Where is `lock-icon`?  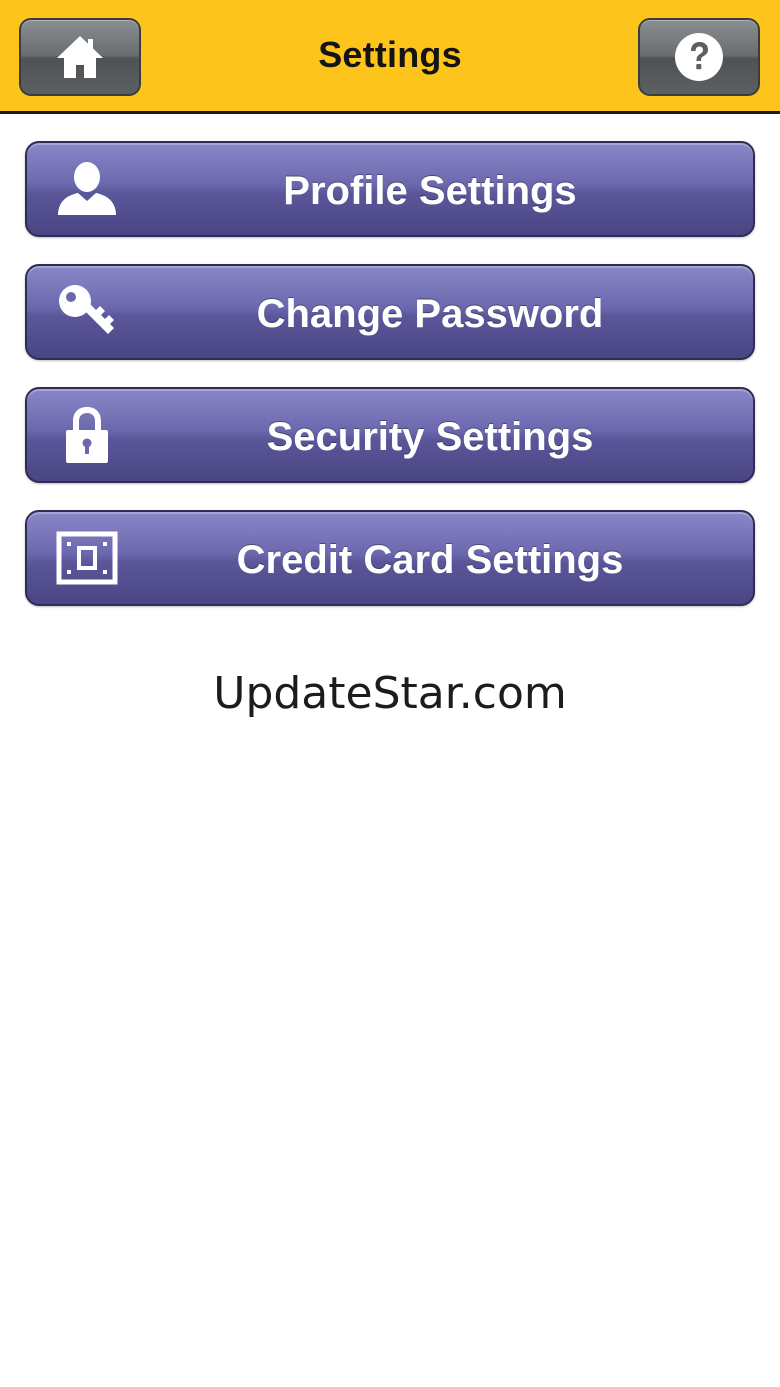
lock-icon is located at coordinates (87, 435).